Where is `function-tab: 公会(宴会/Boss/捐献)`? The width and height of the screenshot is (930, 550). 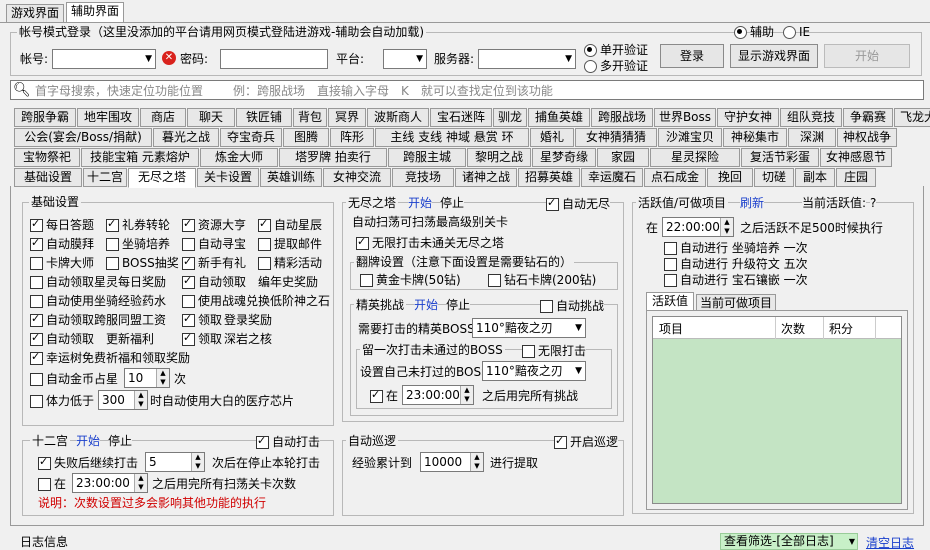
function-tab: 公会(宴会/Boss/捐献) is located at coordinates (83, 137).